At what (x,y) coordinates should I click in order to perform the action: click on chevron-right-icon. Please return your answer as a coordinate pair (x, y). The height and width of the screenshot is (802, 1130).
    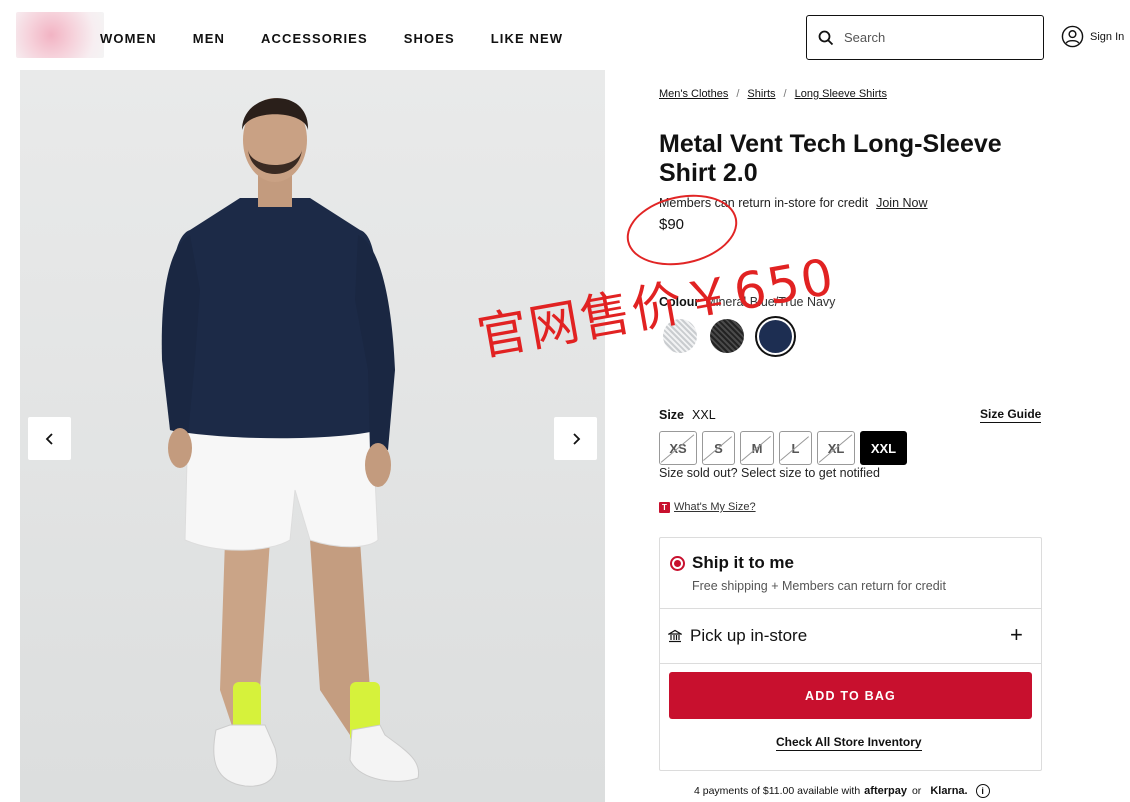
    Looking at the image, I should click on (576, 438).